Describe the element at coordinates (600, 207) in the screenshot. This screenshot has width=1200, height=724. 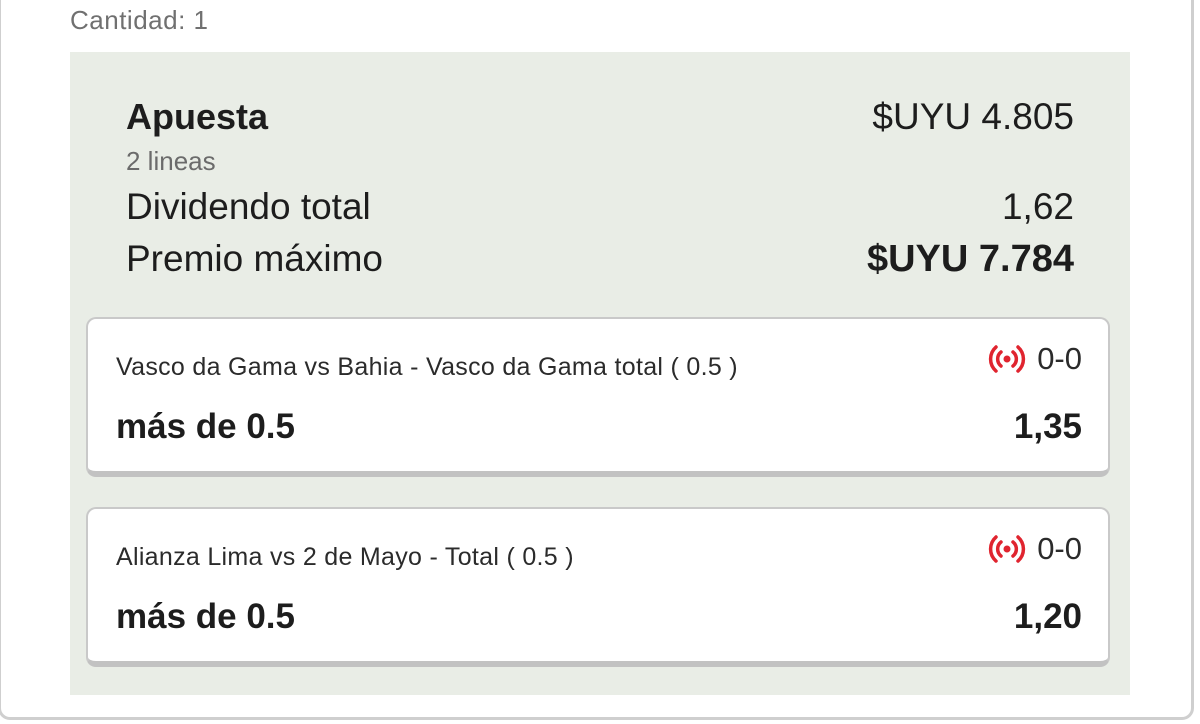
I see `total-dividend-row: Dividendo total 1,62` at that location.